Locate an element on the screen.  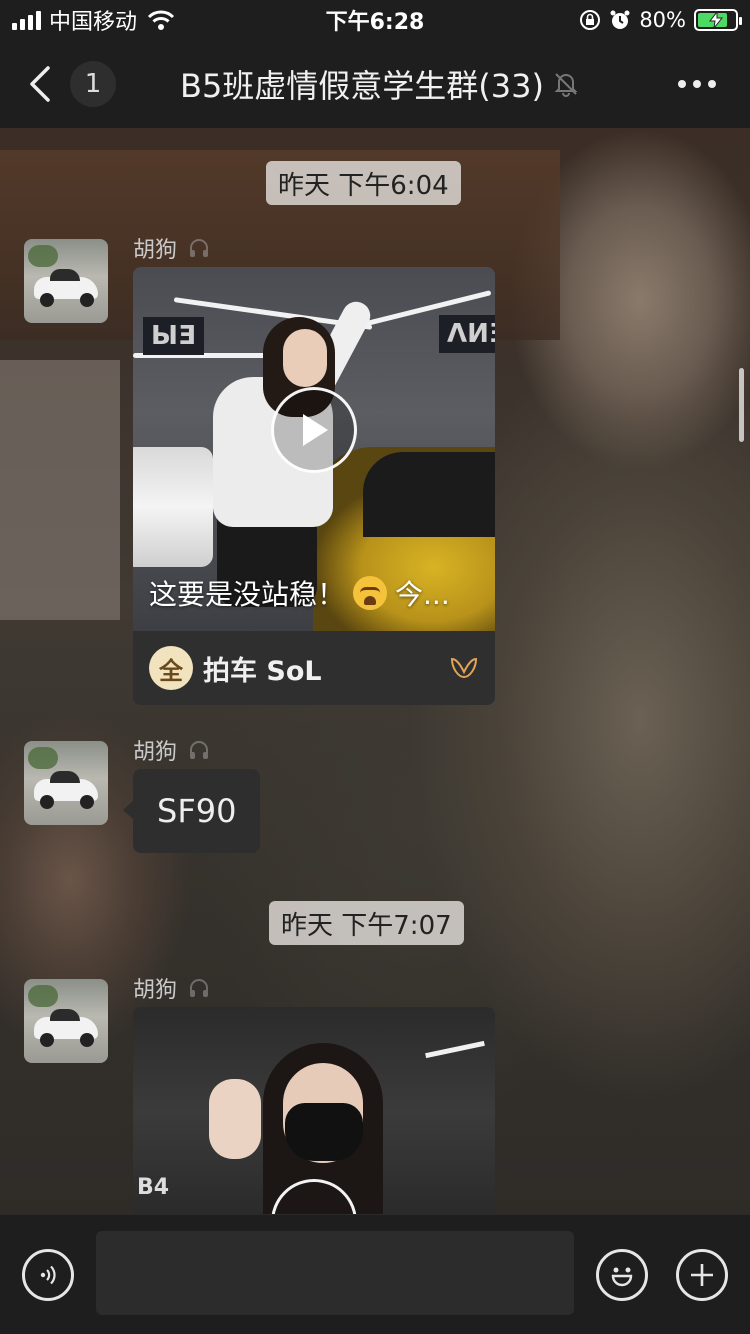
text-message-bubble: SF90 is located at coordinates (191, 811).